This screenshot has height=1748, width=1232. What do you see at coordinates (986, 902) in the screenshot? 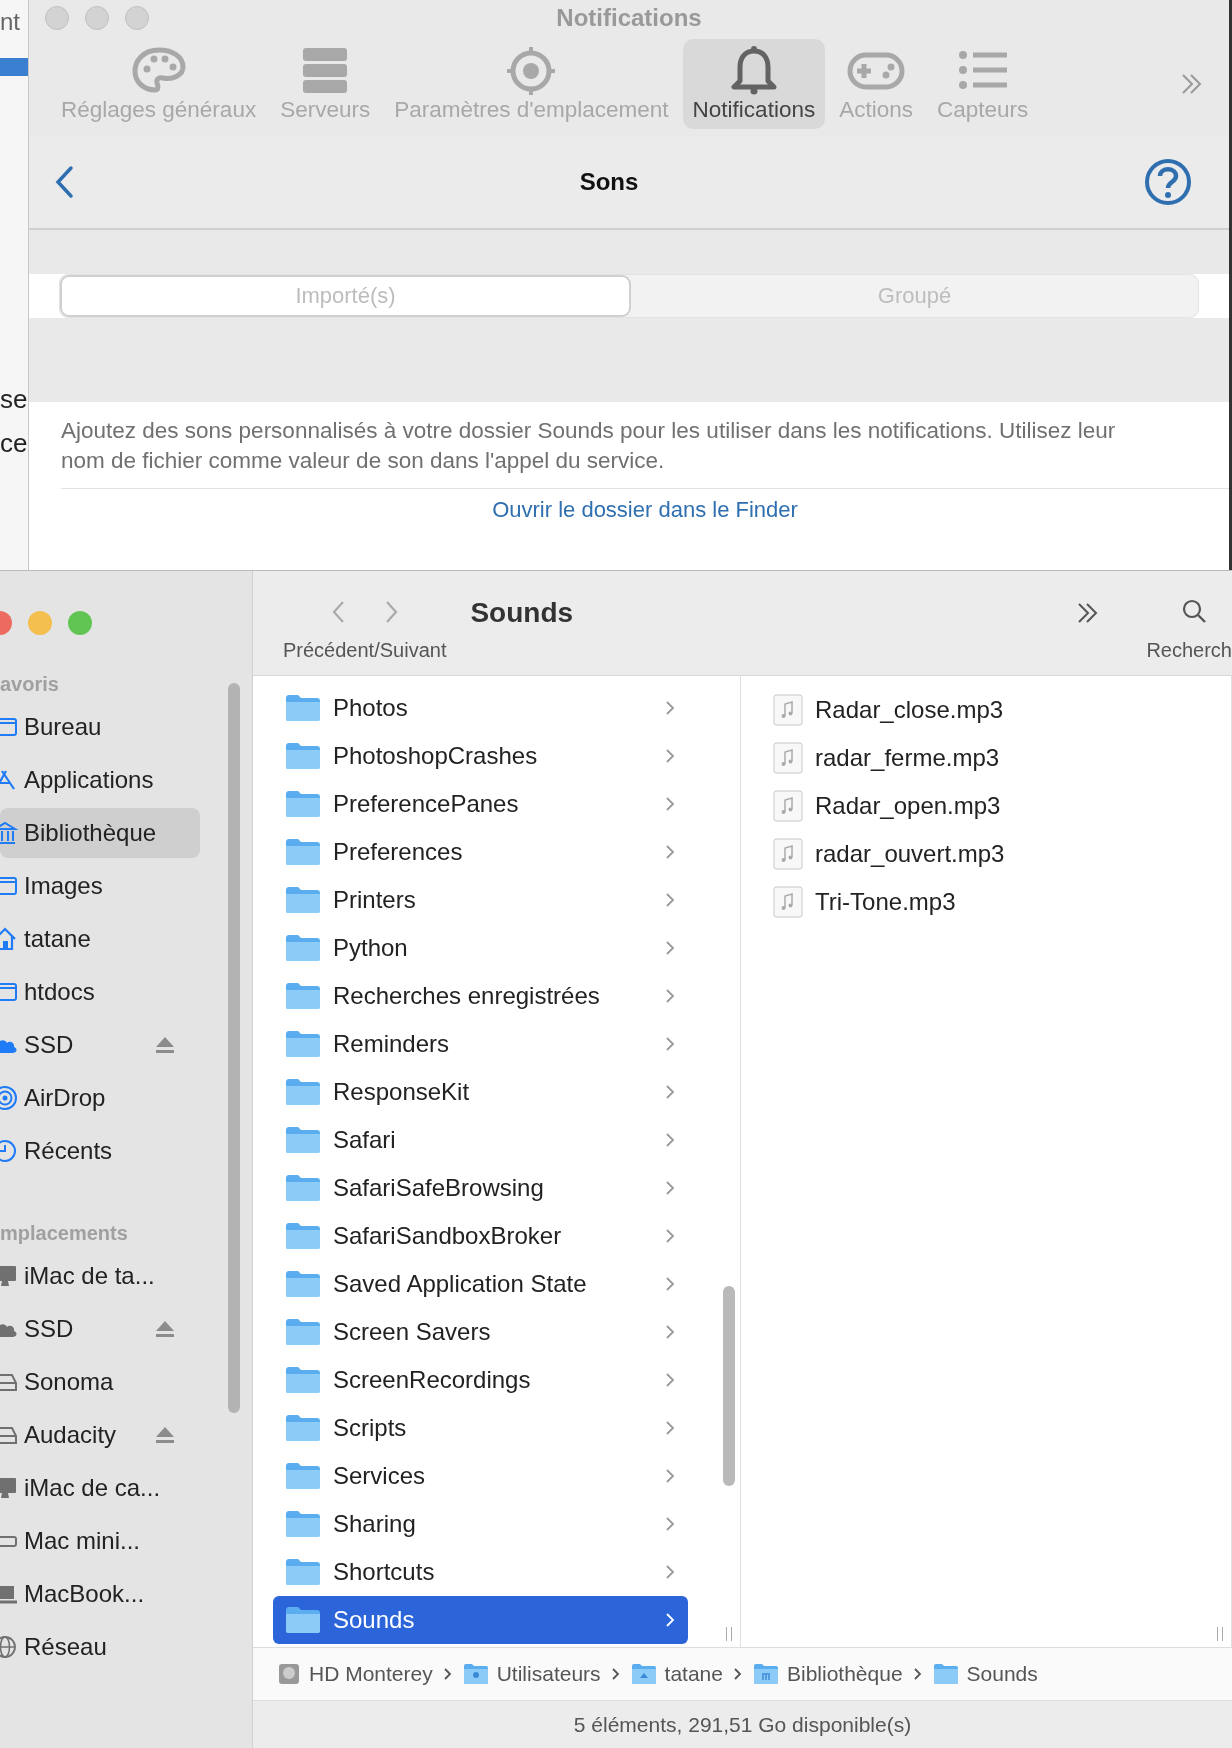
I see `file-row: Tri-Tone.mp3` at bounding box center [986, 902].